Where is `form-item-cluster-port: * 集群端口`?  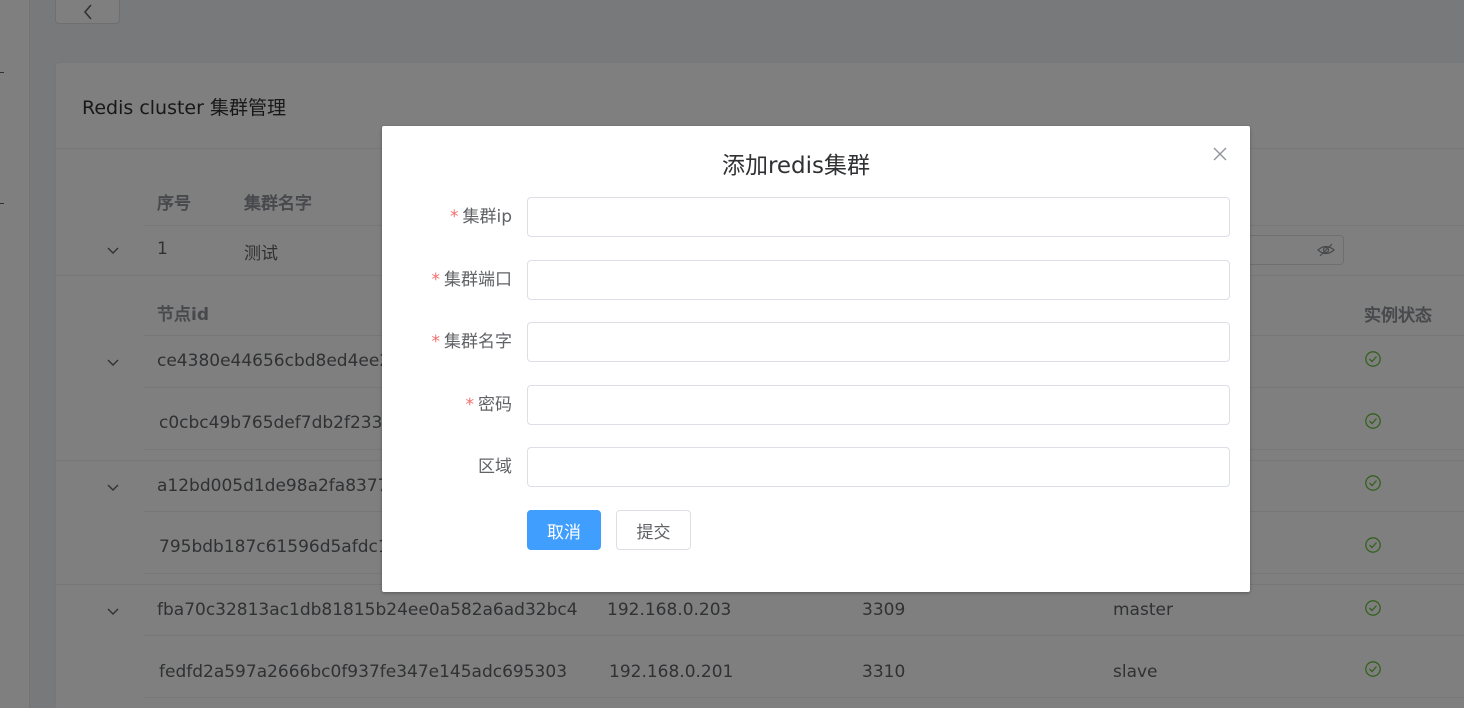 form-item-cluster-port: * 集群端口 is located at coordinates (816, 280).